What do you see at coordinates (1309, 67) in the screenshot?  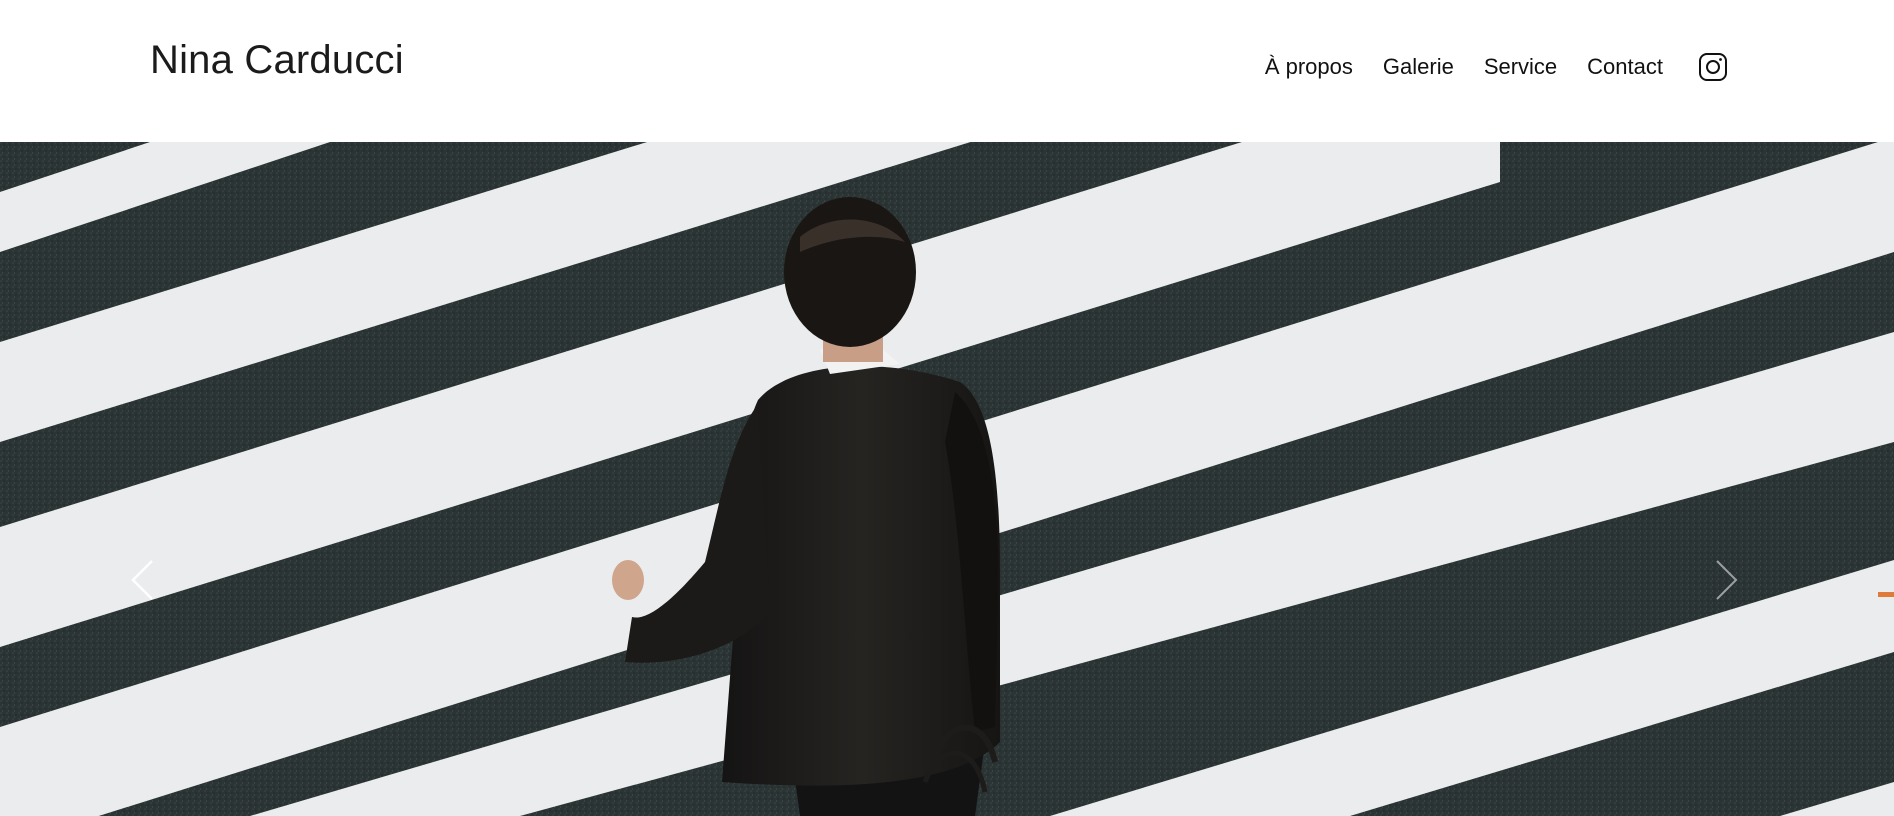 I see `nav-link-a-propos: À propos` at bounding box center [1309, 67].